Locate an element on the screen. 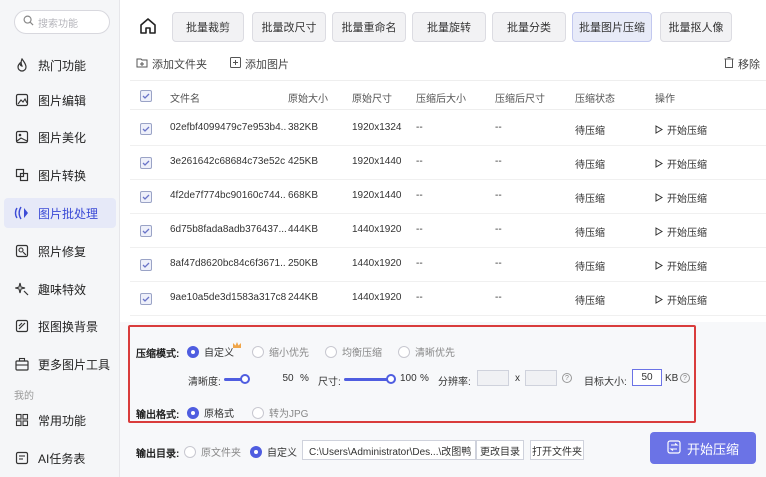  tab-batch-compress: 批量图片压缩 is located at coordinates (612, 27).